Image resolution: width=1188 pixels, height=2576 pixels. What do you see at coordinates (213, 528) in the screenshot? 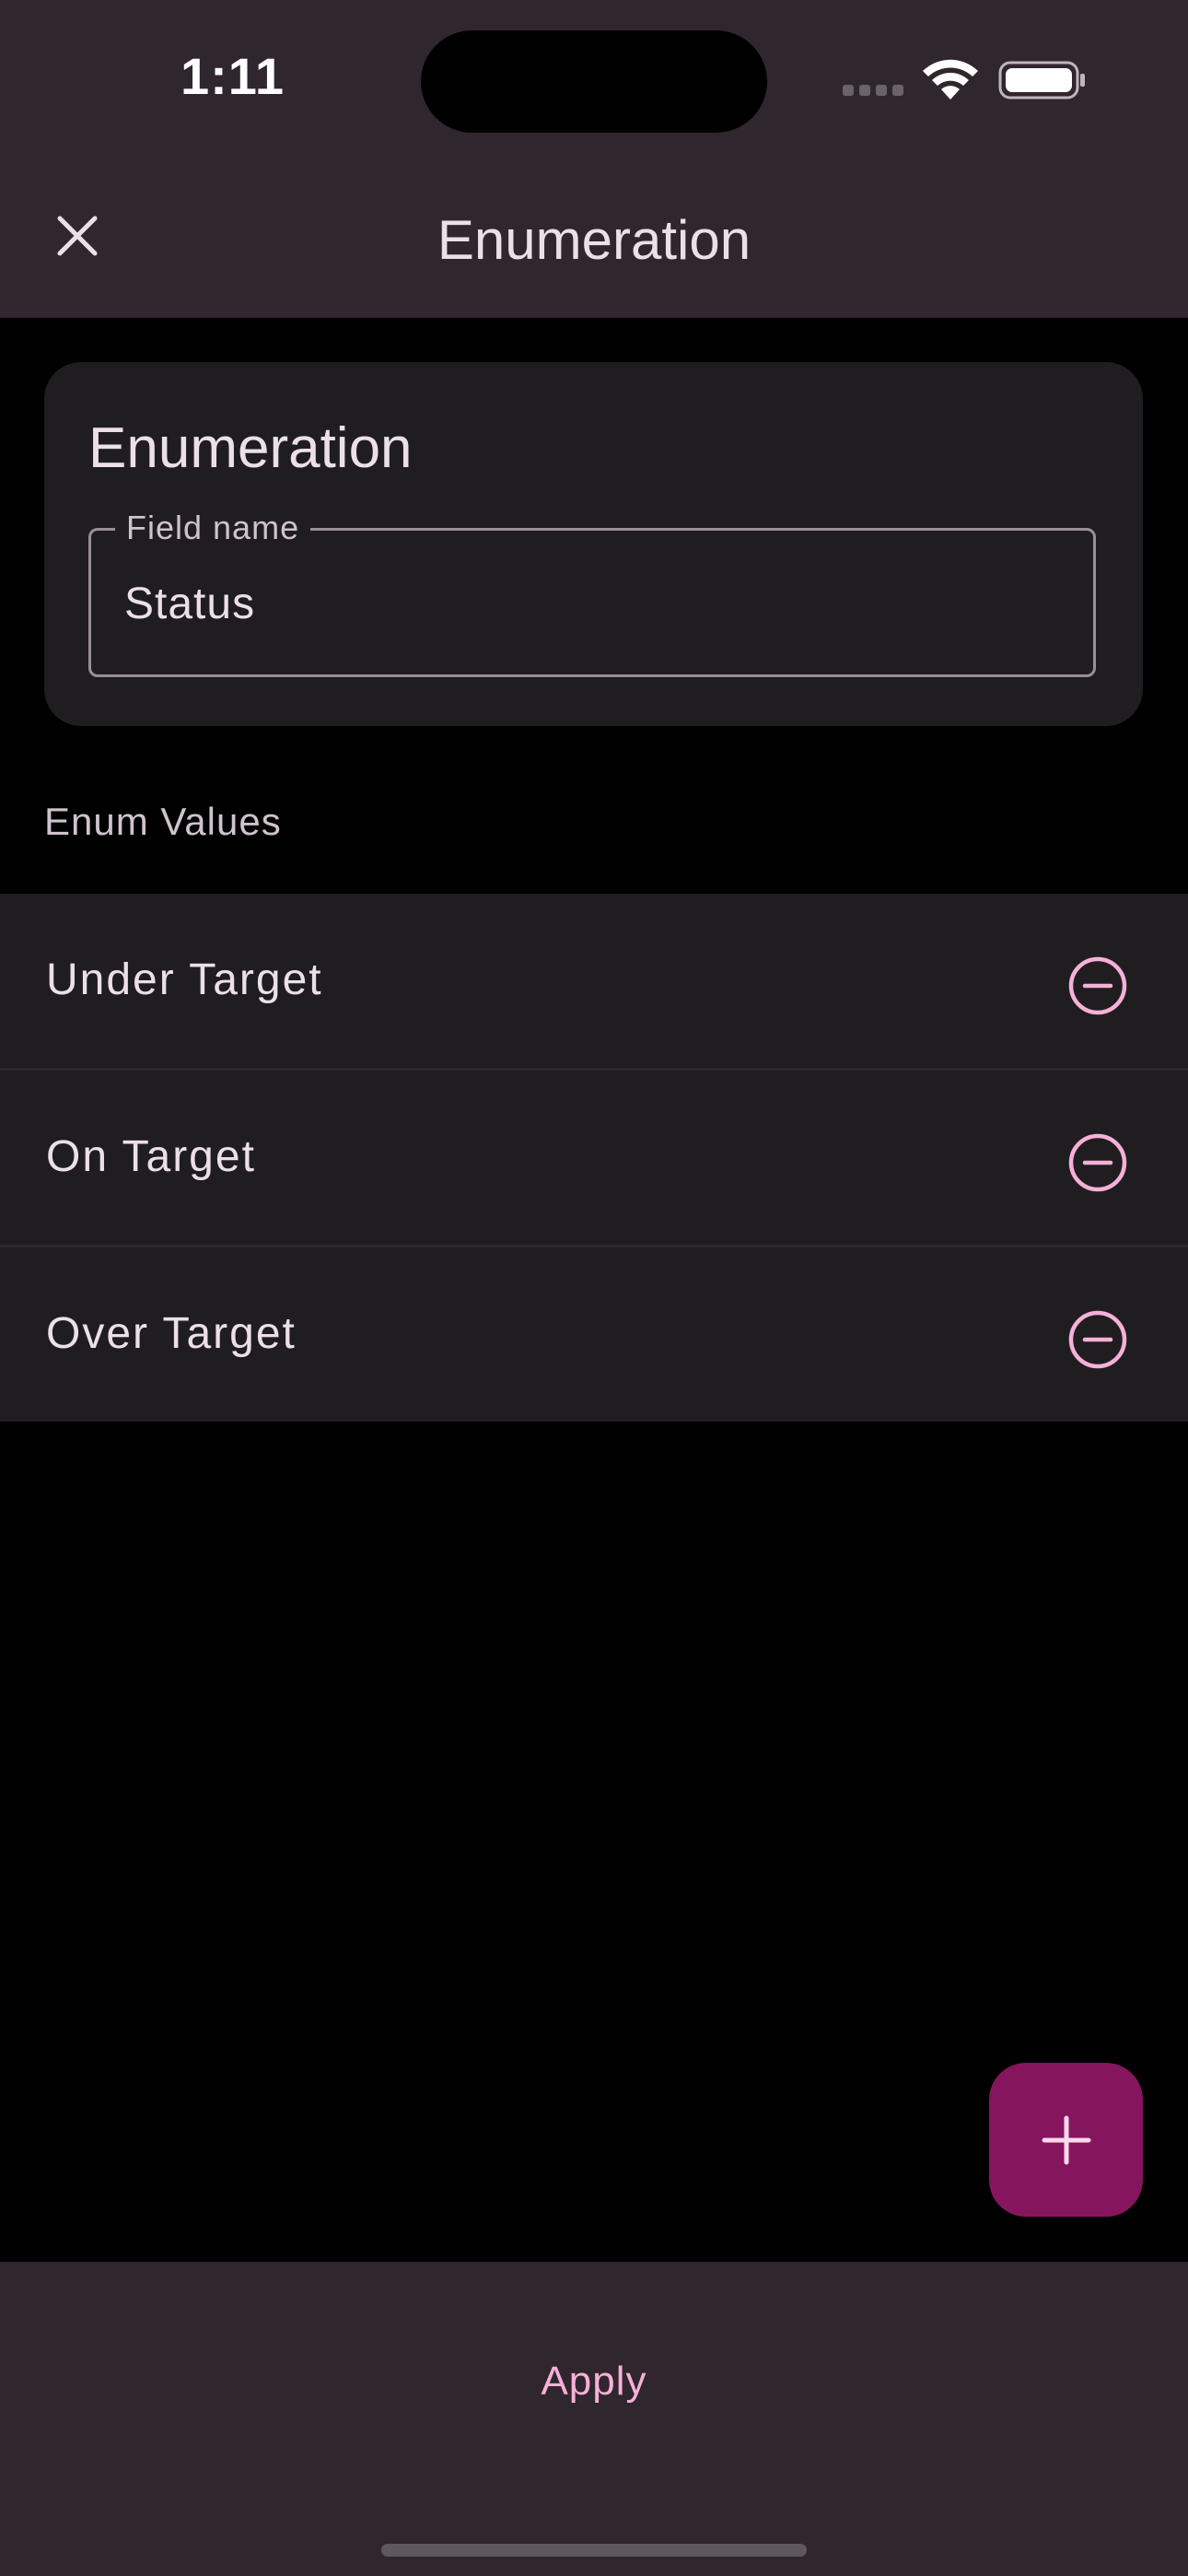
I see `field-name-label: Field name` at bounding box center [213, 528].